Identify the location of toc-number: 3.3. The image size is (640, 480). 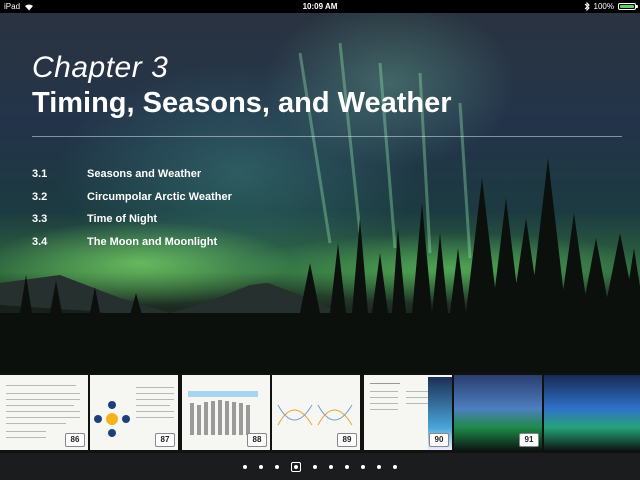
(40, 219).